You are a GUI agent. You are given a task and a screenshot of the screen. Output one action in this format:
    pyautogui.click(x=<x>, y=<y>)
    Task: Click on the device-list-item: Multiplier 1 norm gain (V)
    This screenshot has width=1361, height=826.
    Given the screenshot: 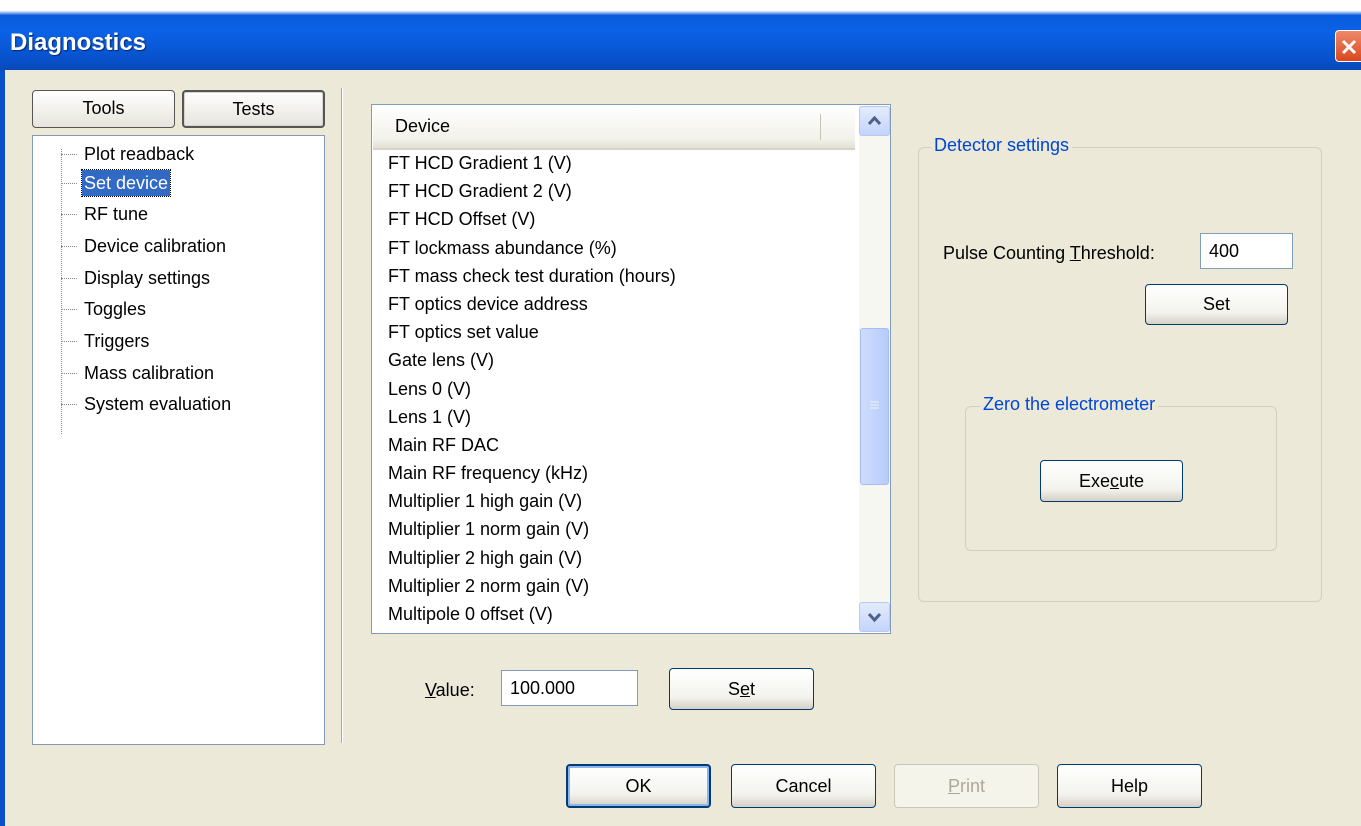 What is the action you would take?
    pyautogui.click(x=620, y=529)
    